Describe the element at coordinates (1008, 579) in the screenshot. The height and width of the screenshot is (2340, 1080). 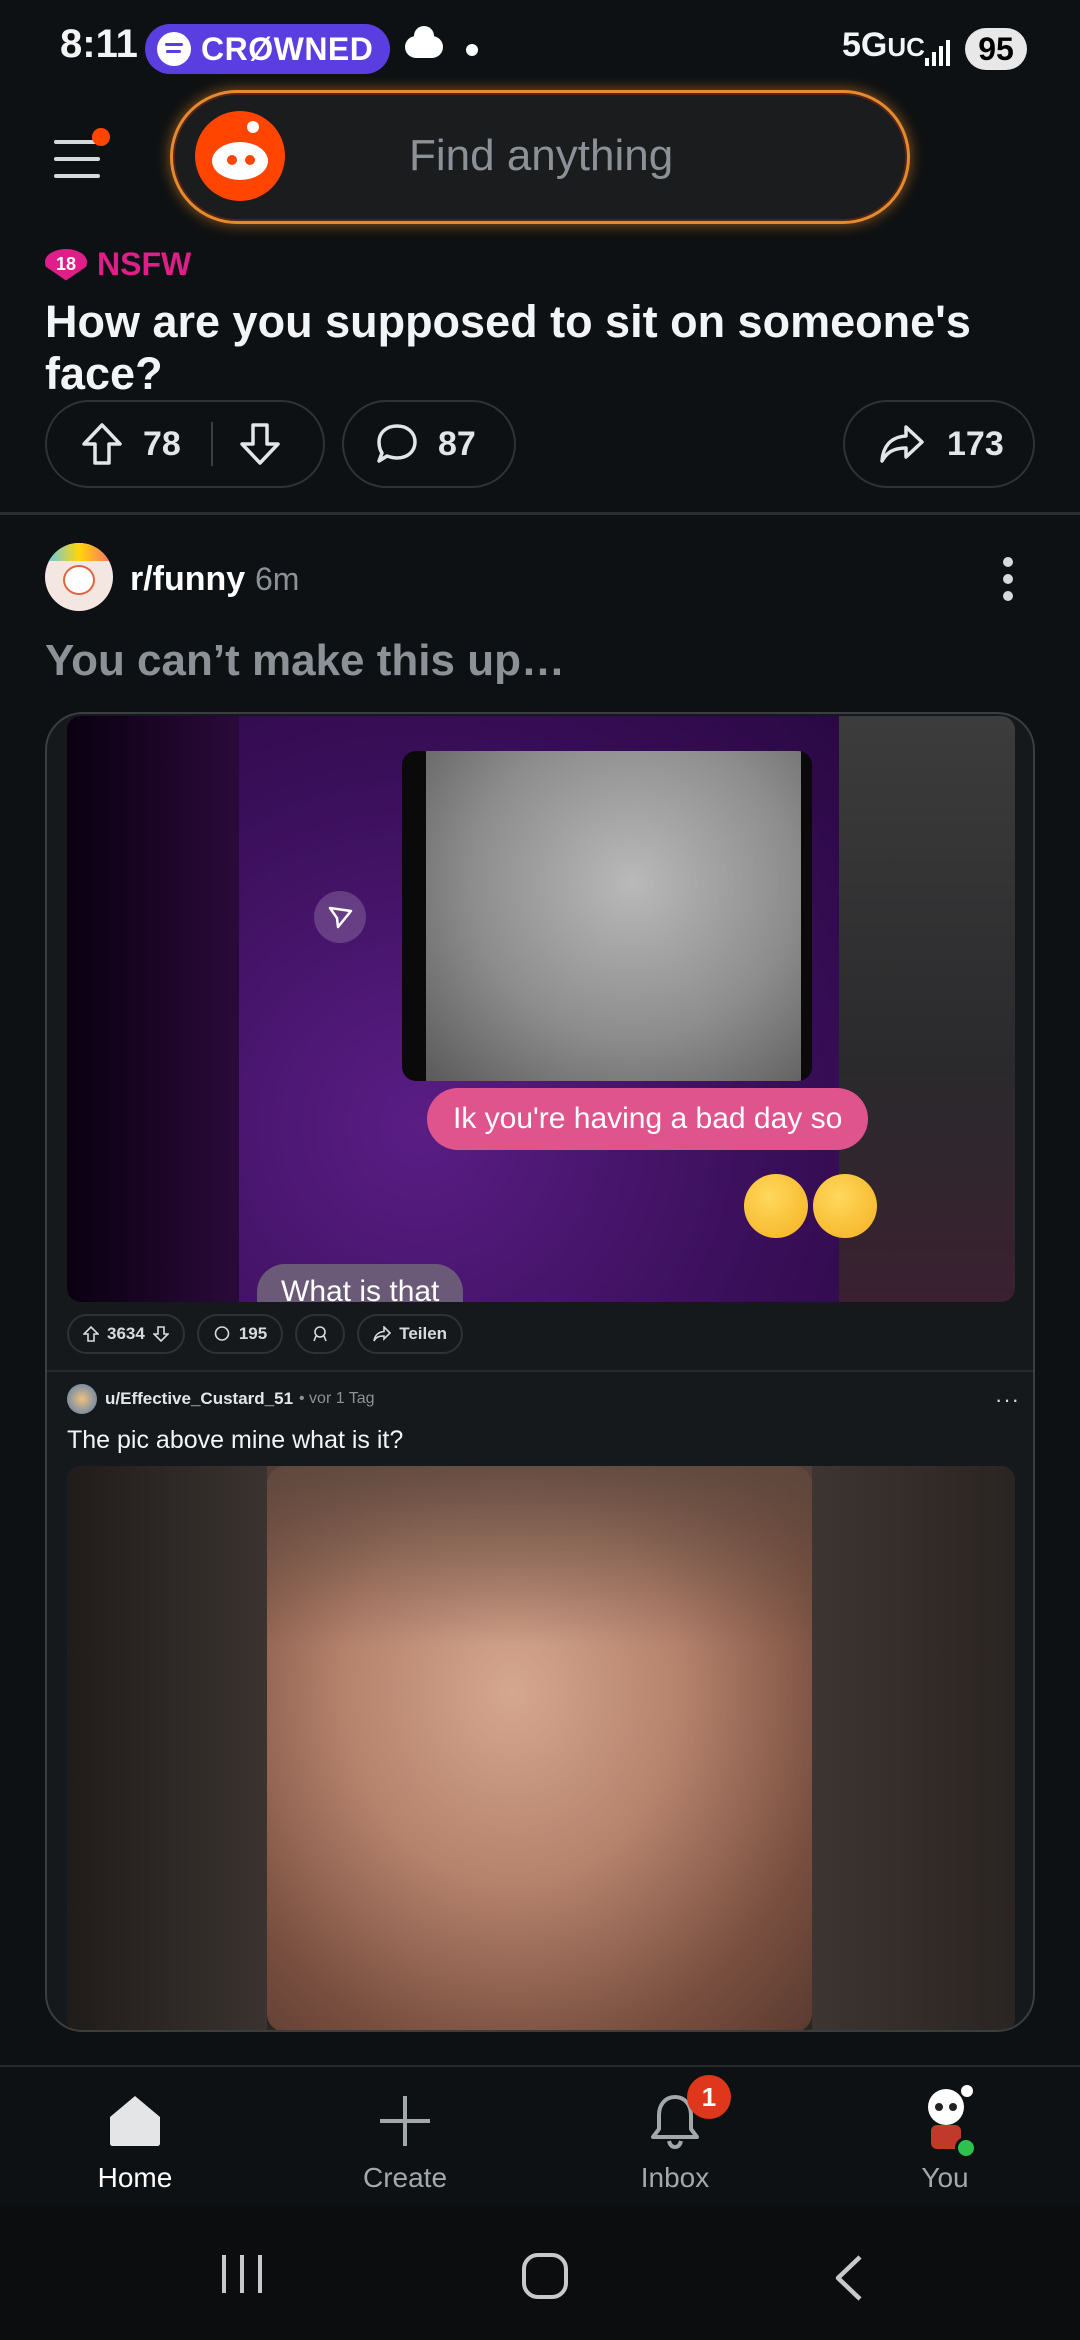
I see `more-options-icon` at that location.